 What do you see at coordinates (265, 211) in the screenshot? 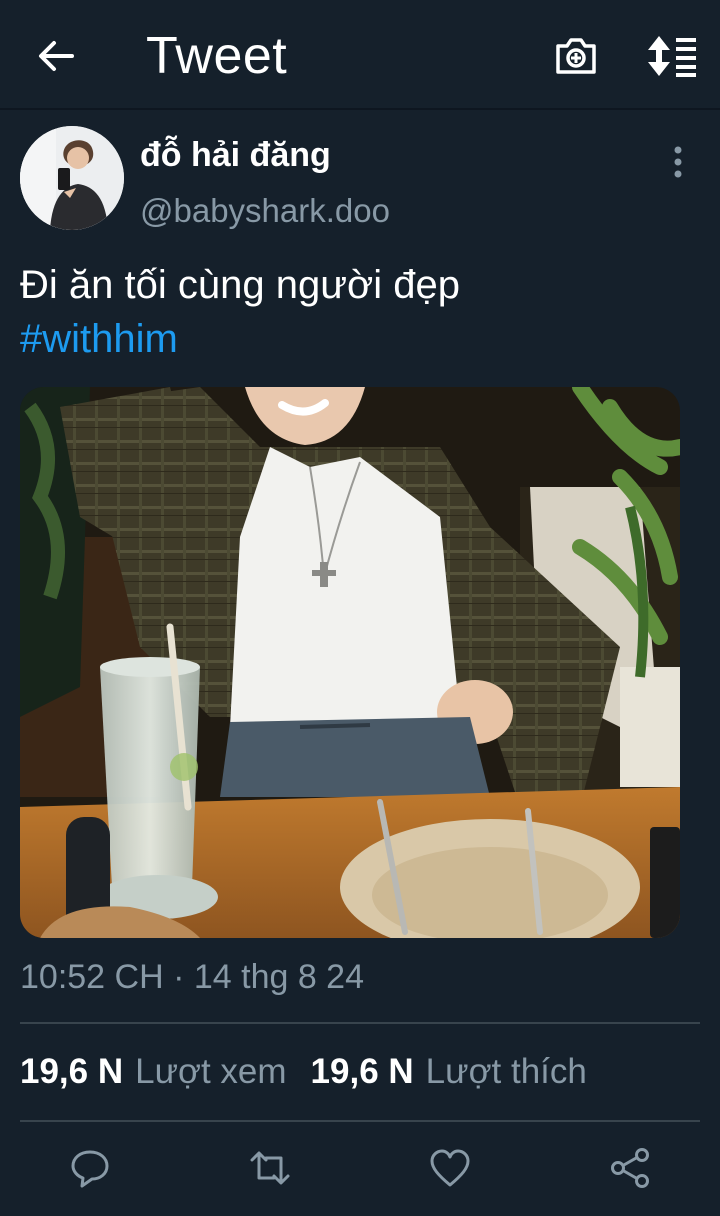
I see `user-handle: @babyshark.doo` at bounding box center [265, 211].